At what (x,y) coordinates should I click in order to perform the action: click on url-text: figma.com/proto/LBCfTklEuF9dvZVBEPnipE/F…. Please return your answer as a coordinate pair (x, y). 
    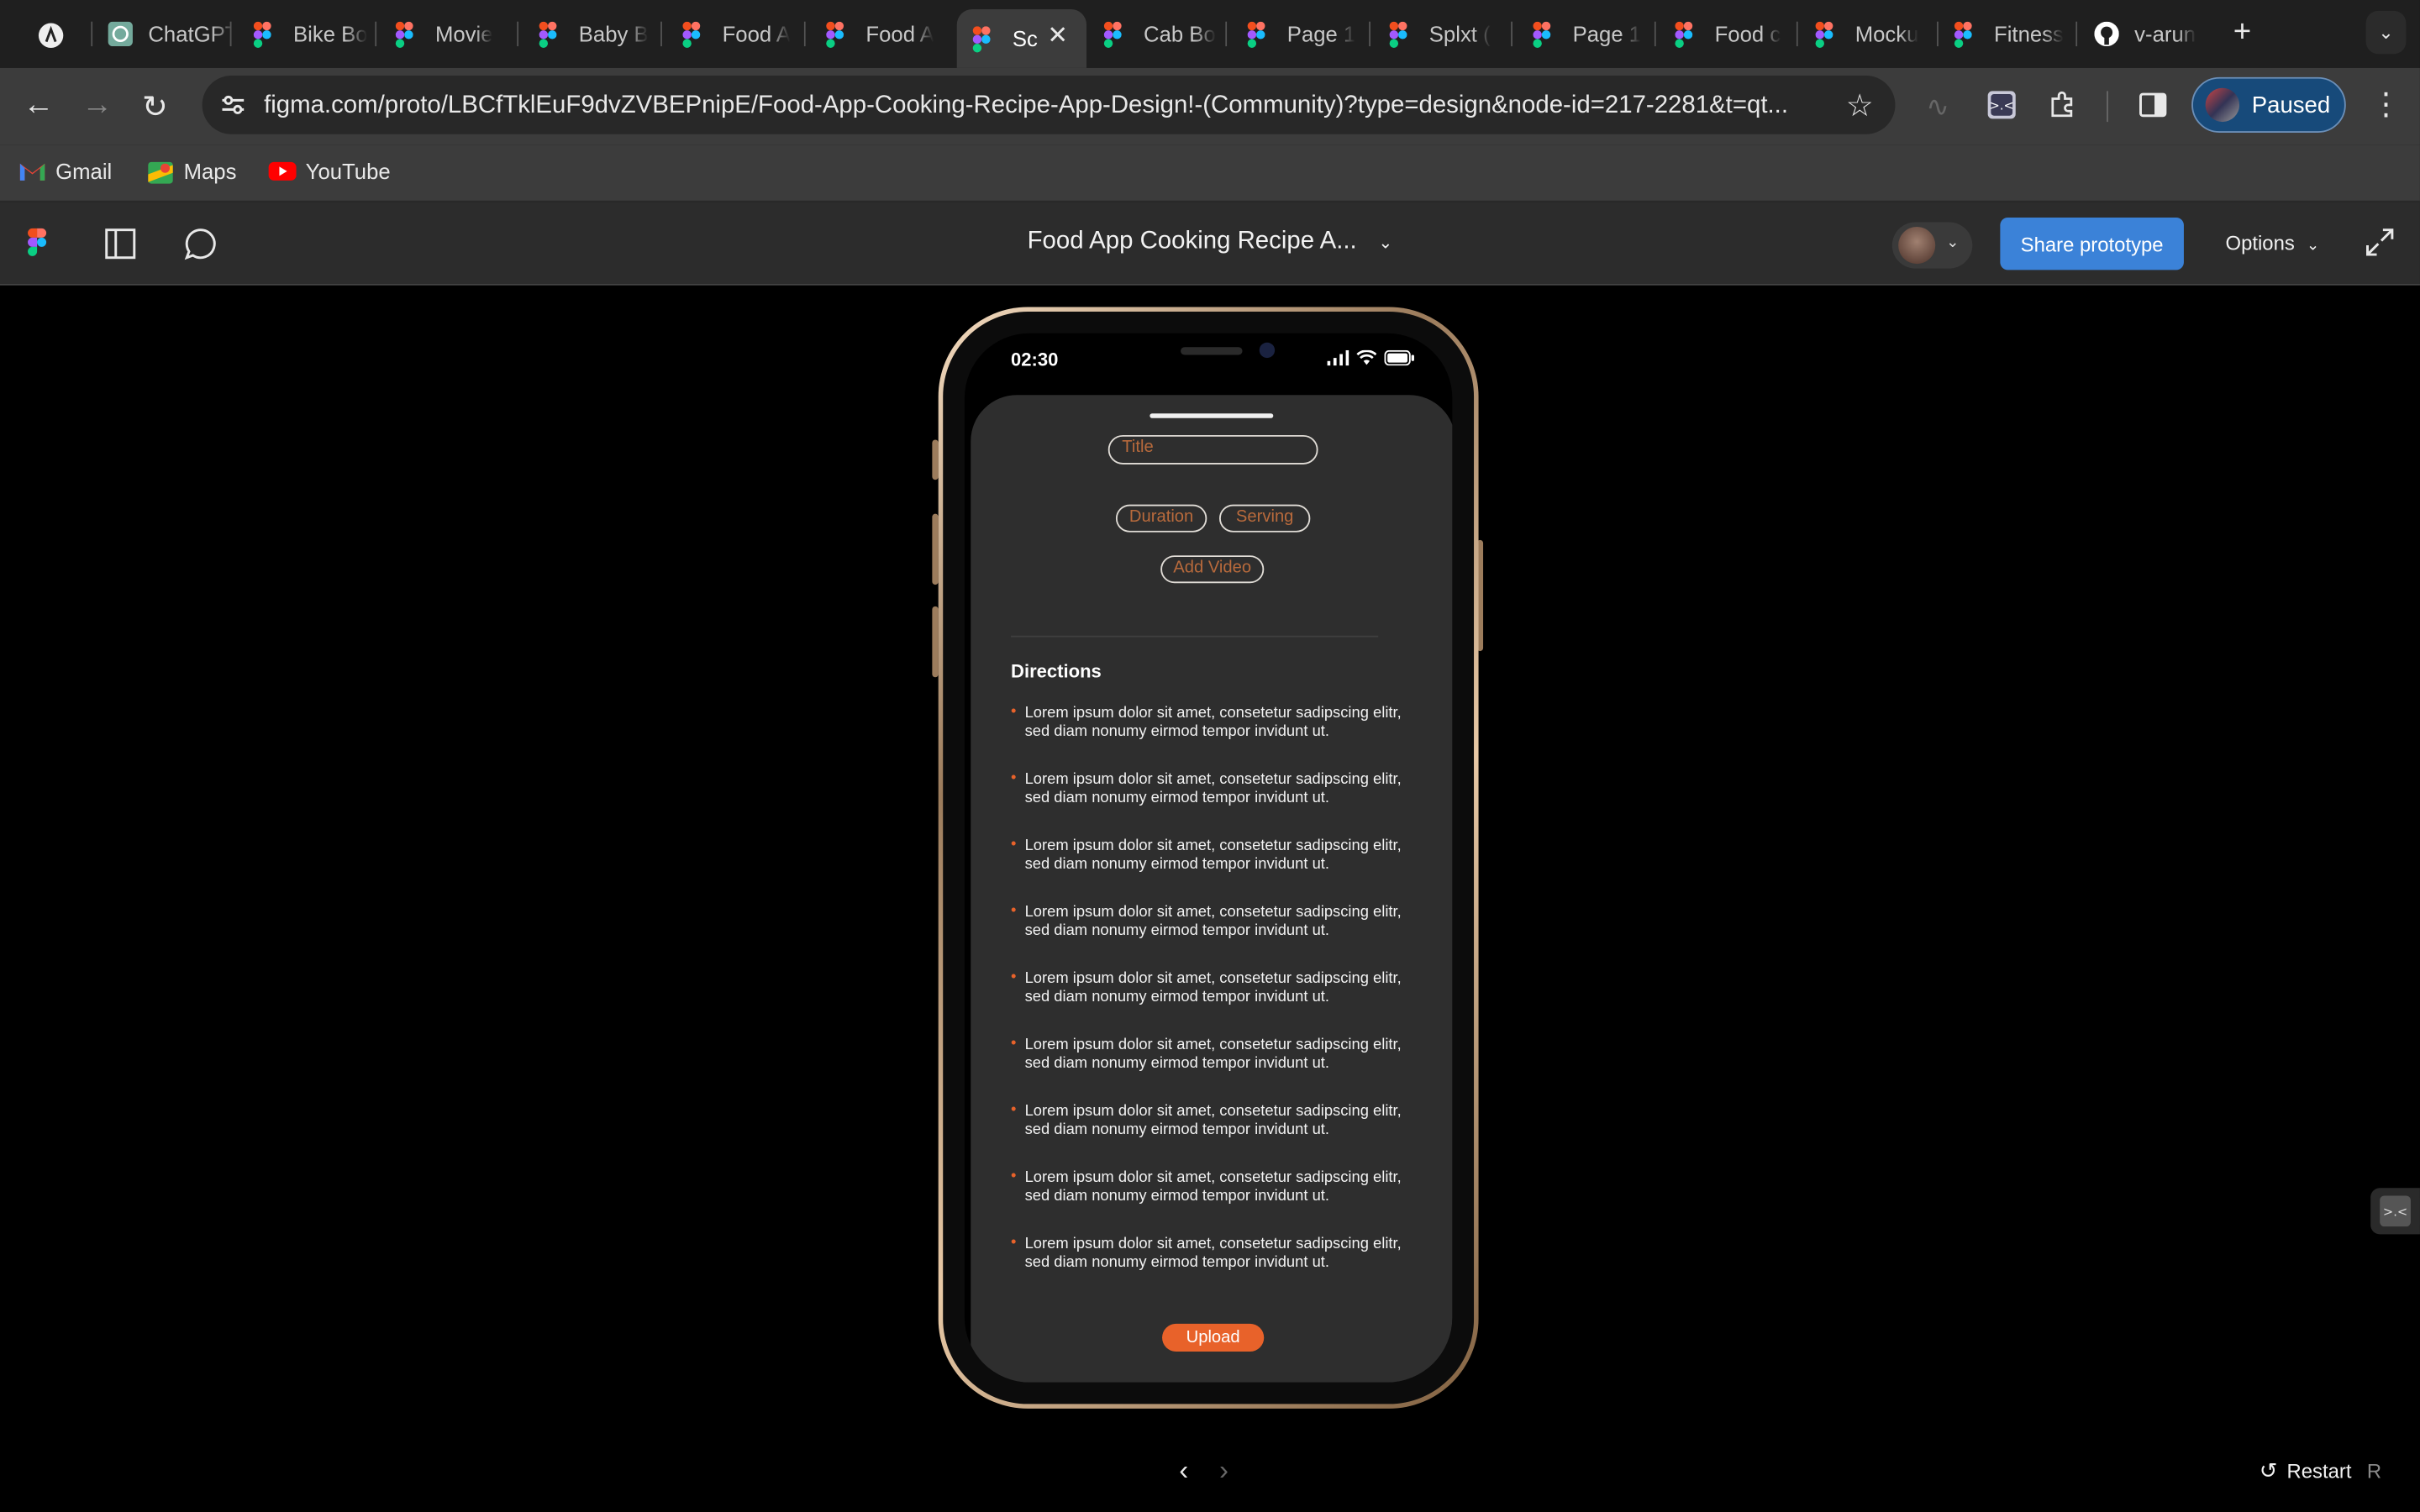
    Looking at the image, I should click on (1043, 106).